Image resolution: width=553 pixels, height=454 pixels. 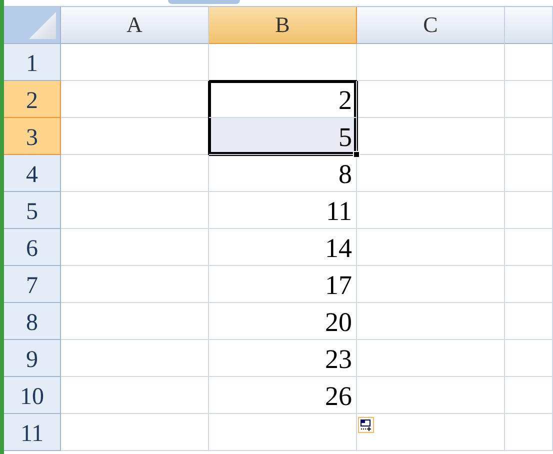 What do you see at coordinates (283, 99) in the screenshot?
I see `table-cell: 2` at bounding box center [283, 99].